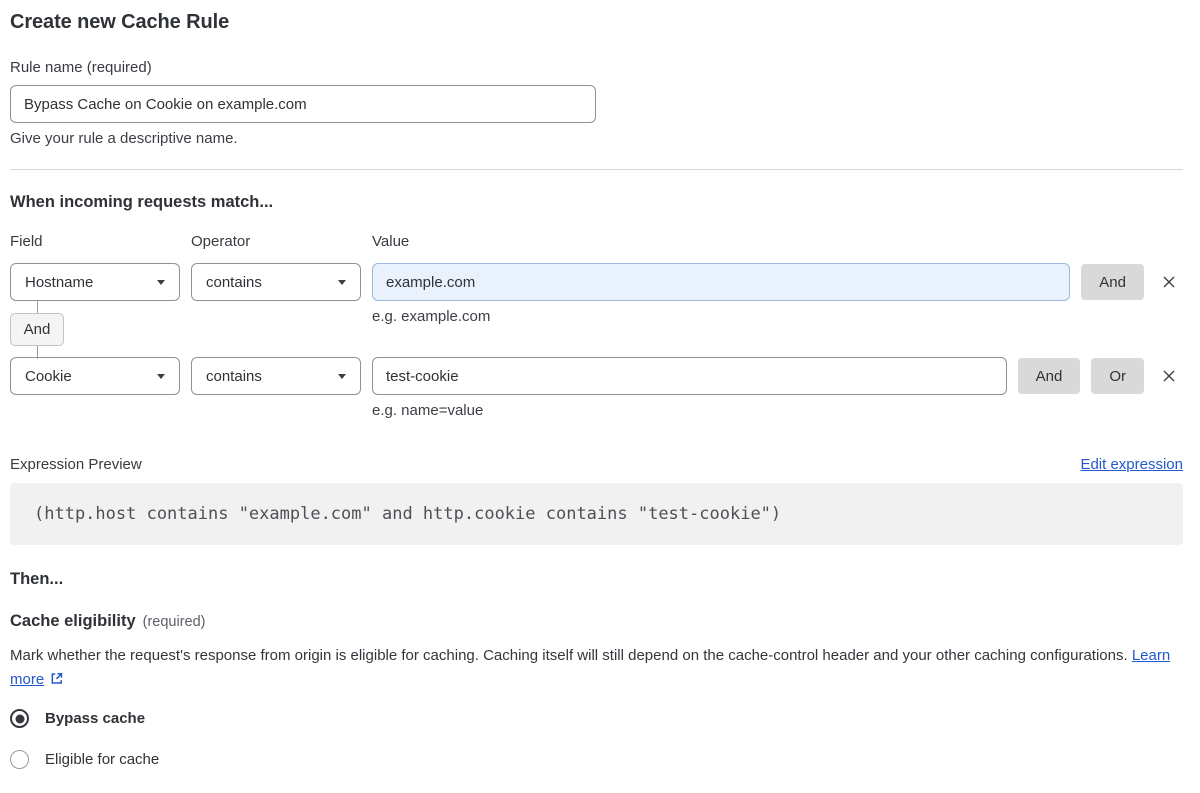 The width and height of the screenshot is (1200, 793). Describe the element at coordinates (1131, 464) in the screenshot. I see `edit-expression-link: Edit expression` at that location.